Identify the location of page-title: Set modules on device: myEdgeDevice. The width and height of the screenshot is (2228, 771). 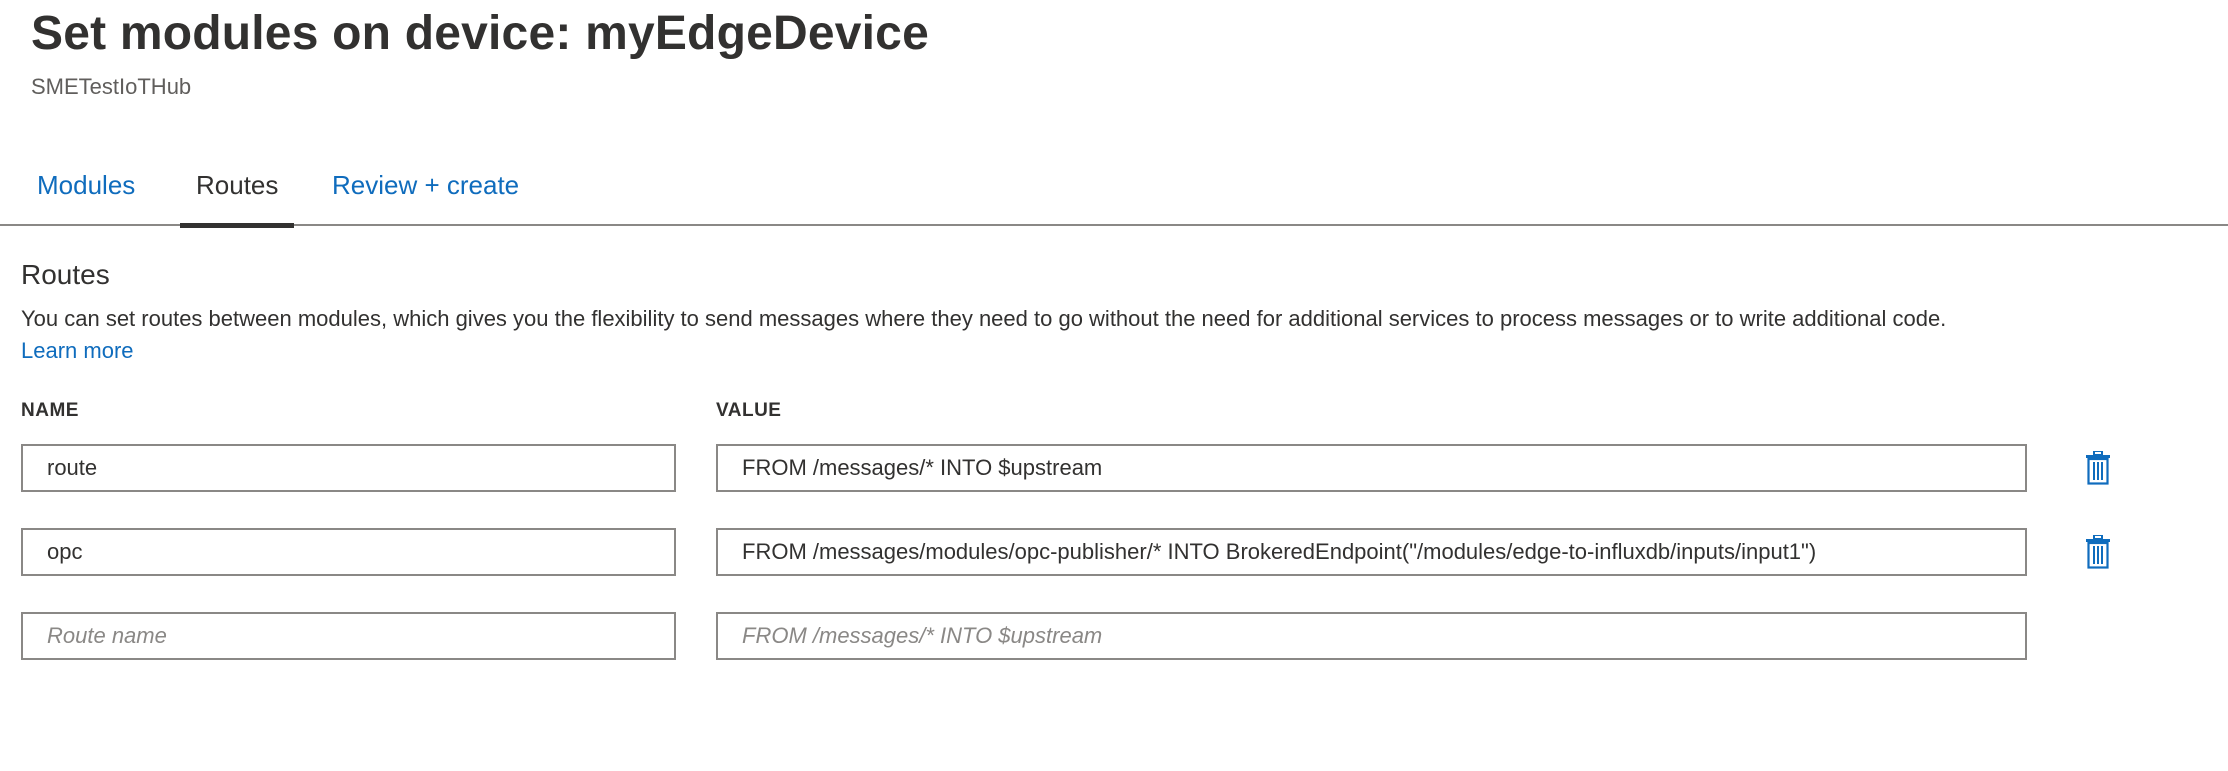
(480, 33).